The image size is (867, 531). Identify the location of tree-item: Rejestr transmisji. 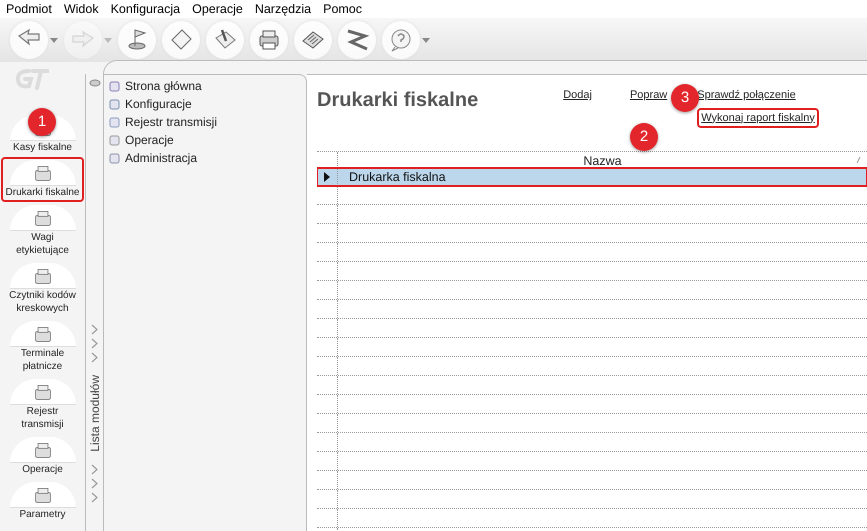
(207, 122).